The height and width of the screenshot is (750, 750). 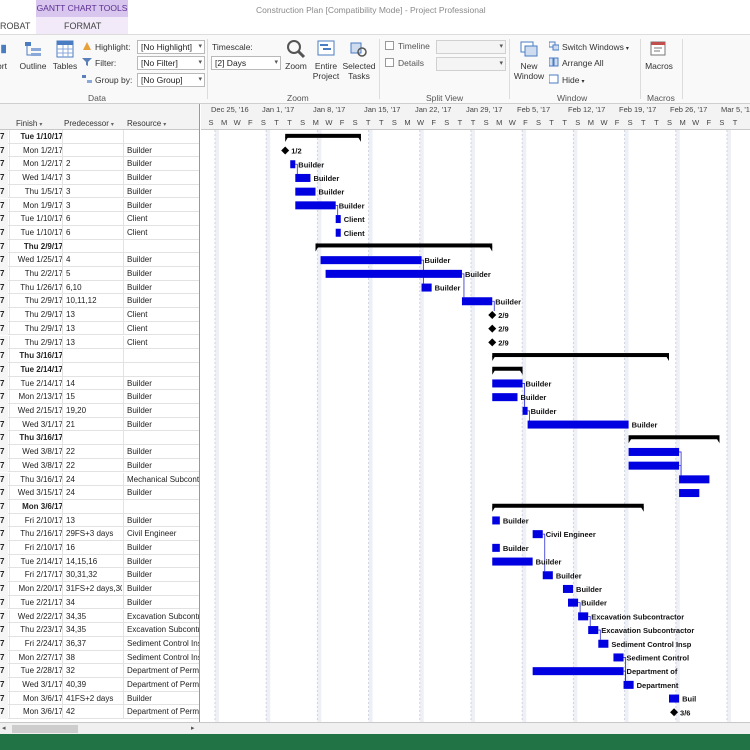 I want to click on table-row: 7 Mon 1/2/17 2 Builder, so click(x=99, y=164).